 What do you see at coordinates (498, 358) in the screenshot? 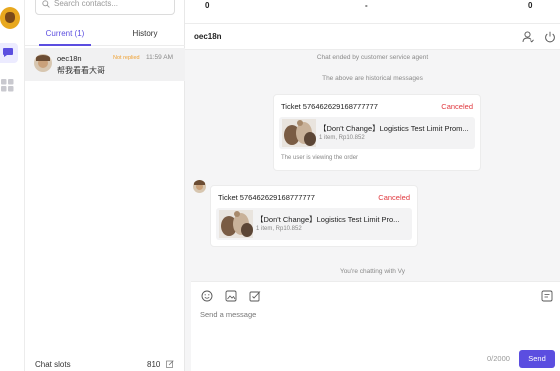
I see `char-counter: 0/2000` at bounding box center [498, 358].